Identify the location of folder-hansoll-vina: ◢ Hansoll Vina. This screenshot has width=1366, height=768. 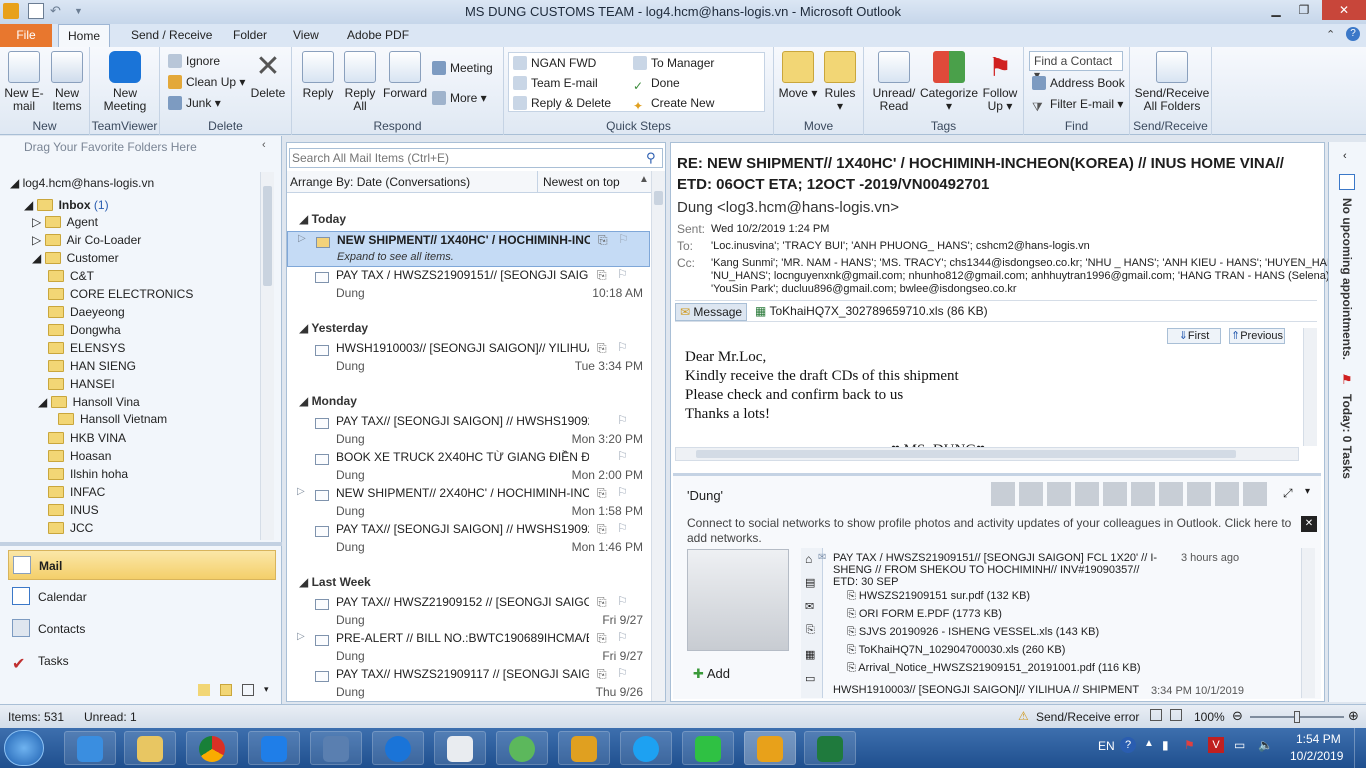
(89, 402).